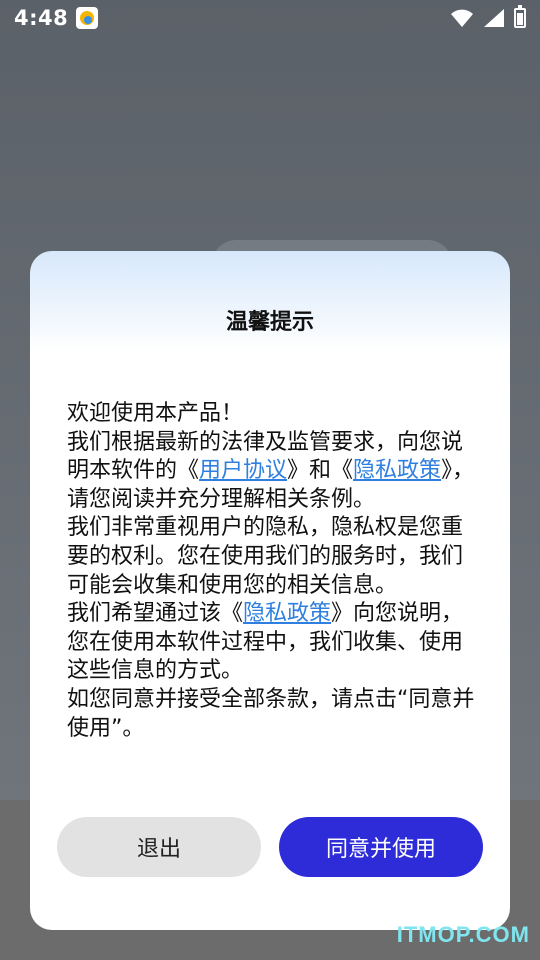  What do you see at coordinates (270, 847) in the screenshot?
I see `dialog-actions: 退出 同意并使用` at bounding box center [270, 847].